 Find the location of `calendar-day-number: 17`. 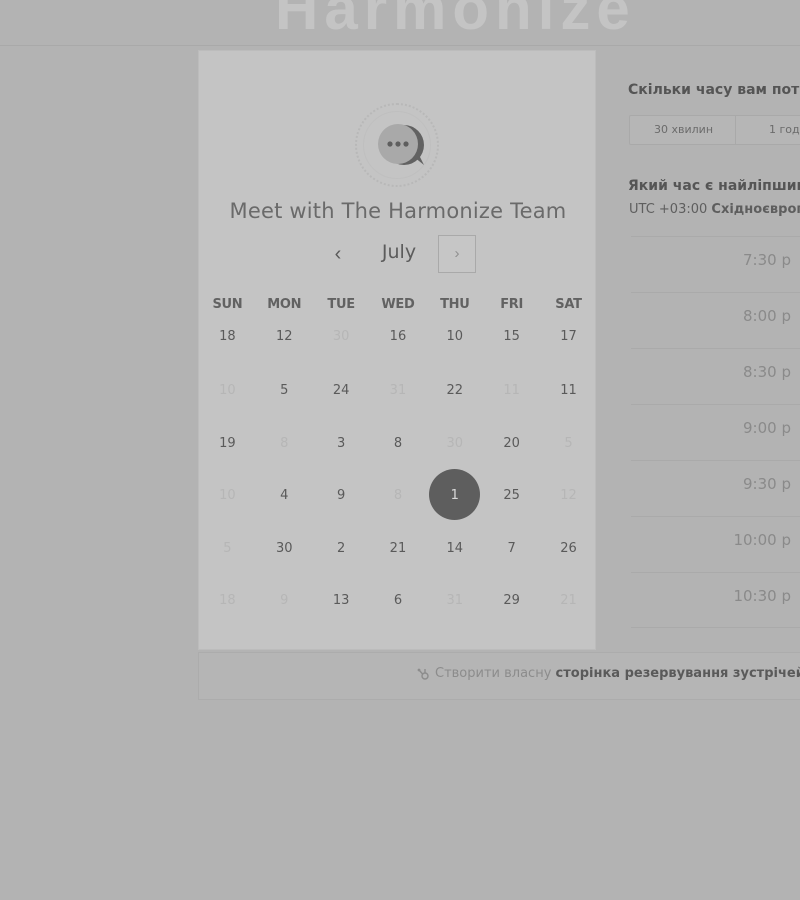

calendar-day-number: 17 is located at coordinates (568, 336).